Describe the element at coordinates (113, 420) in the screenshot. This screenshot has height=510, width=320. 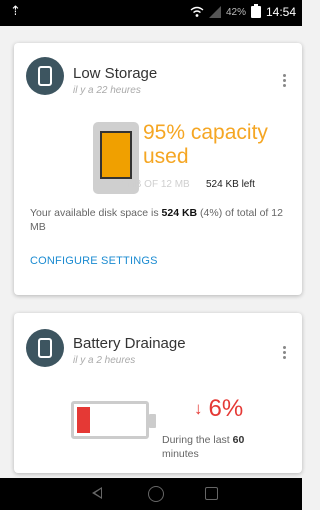
I see `battery-graphic` at that location.